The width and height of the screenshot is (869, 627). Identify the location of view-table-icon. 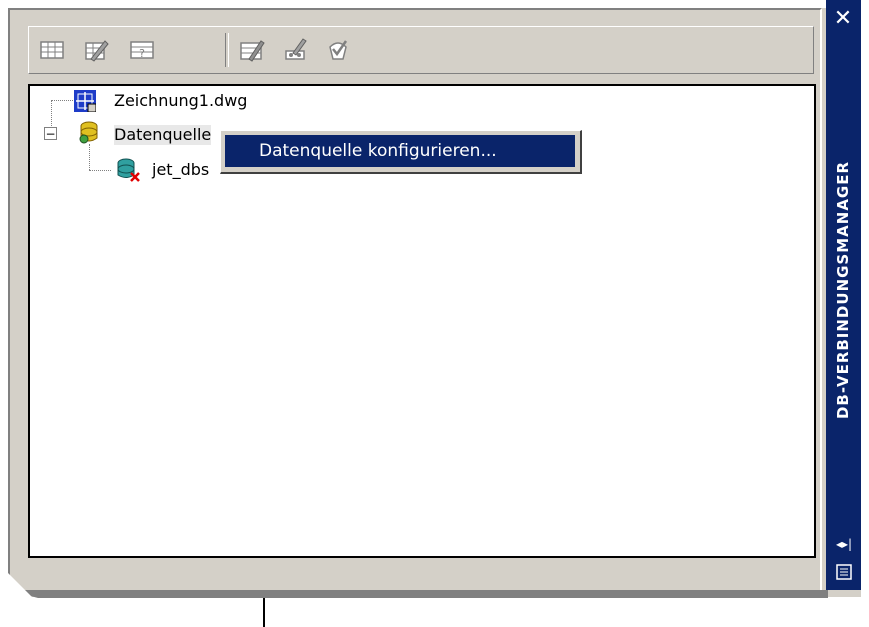
(52, 50).